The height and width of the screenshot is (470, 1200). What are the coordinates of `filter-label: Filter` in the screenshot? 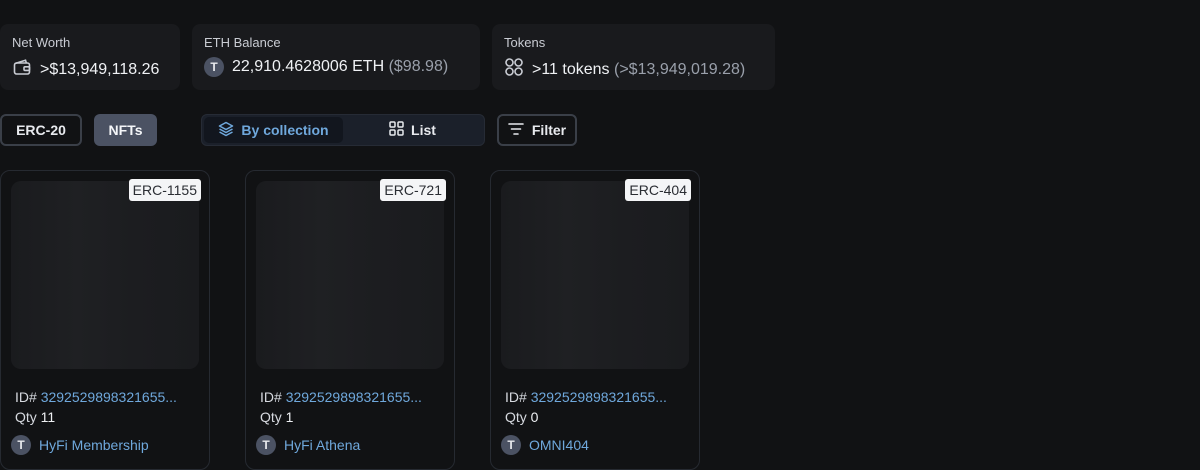 It's located at (549, 130).